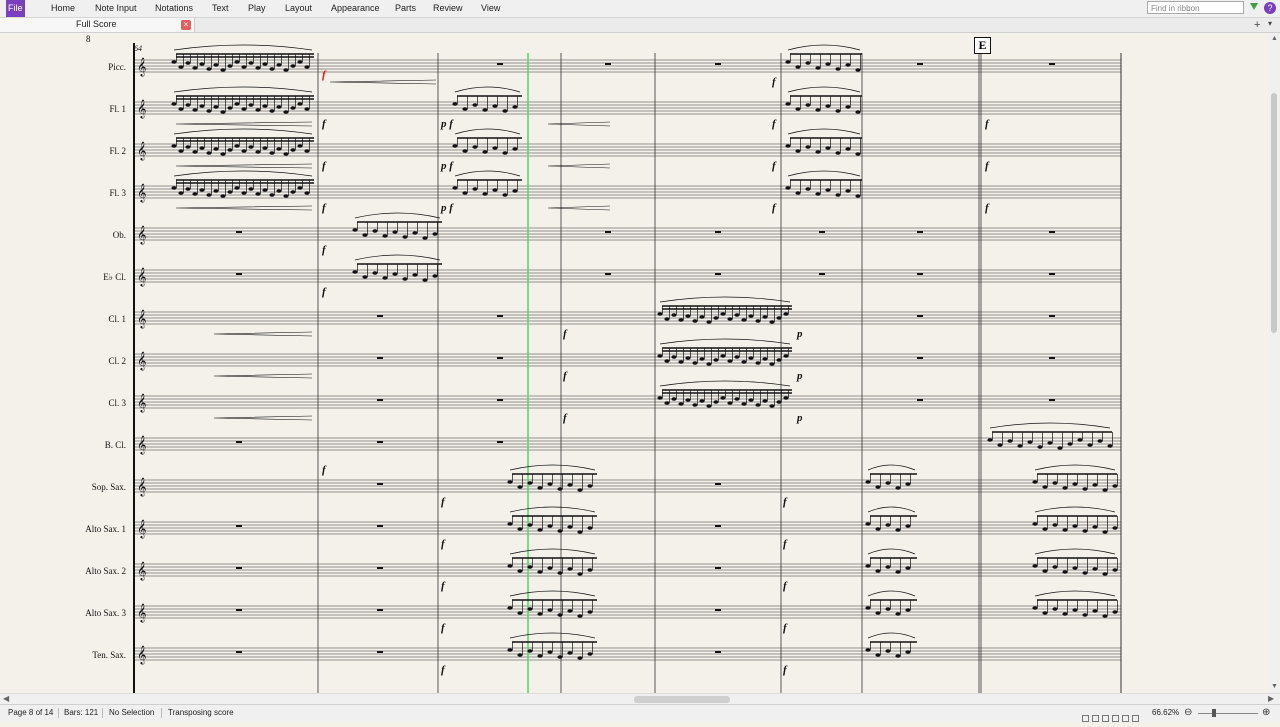 This screenshot has width=1280, height=727. I want to click on find-in-ribbon-input: Find in ribbon, so click(1195, 7).